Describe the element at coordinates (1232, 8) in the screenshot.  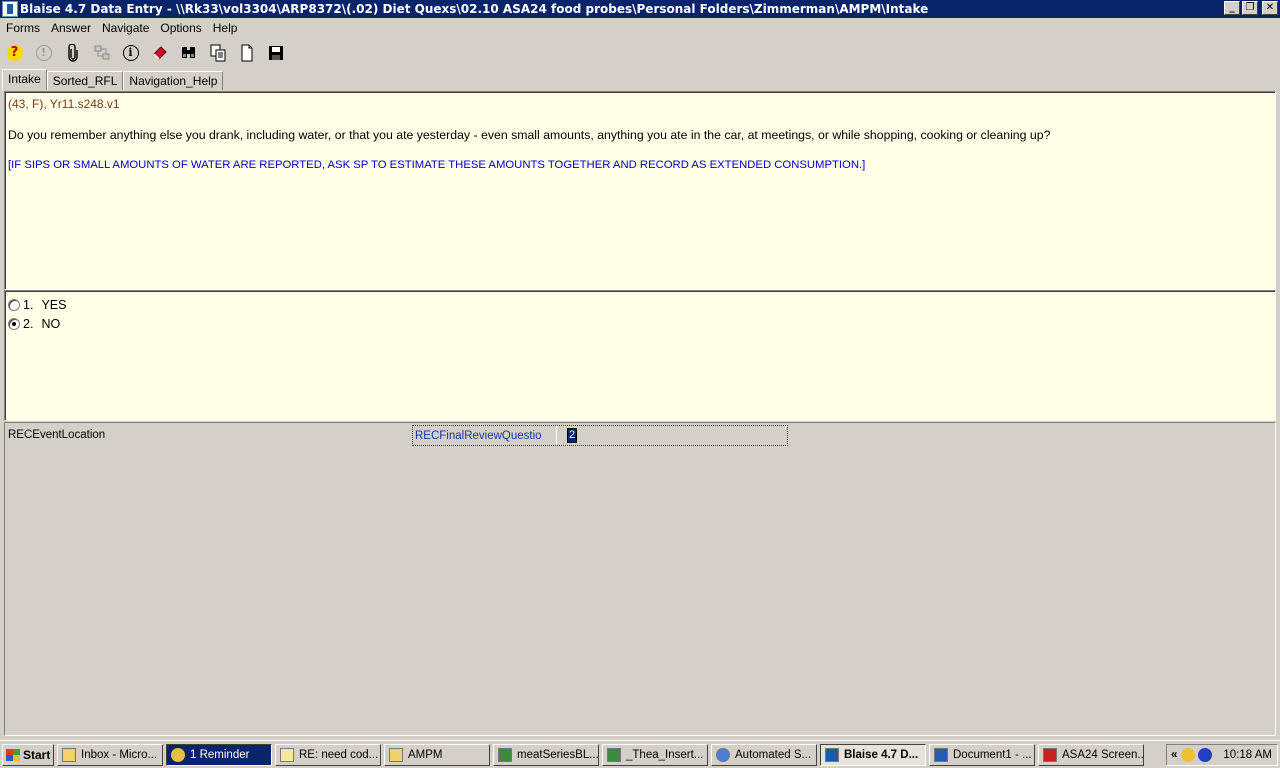
I see `minimize-button: _` at that location.